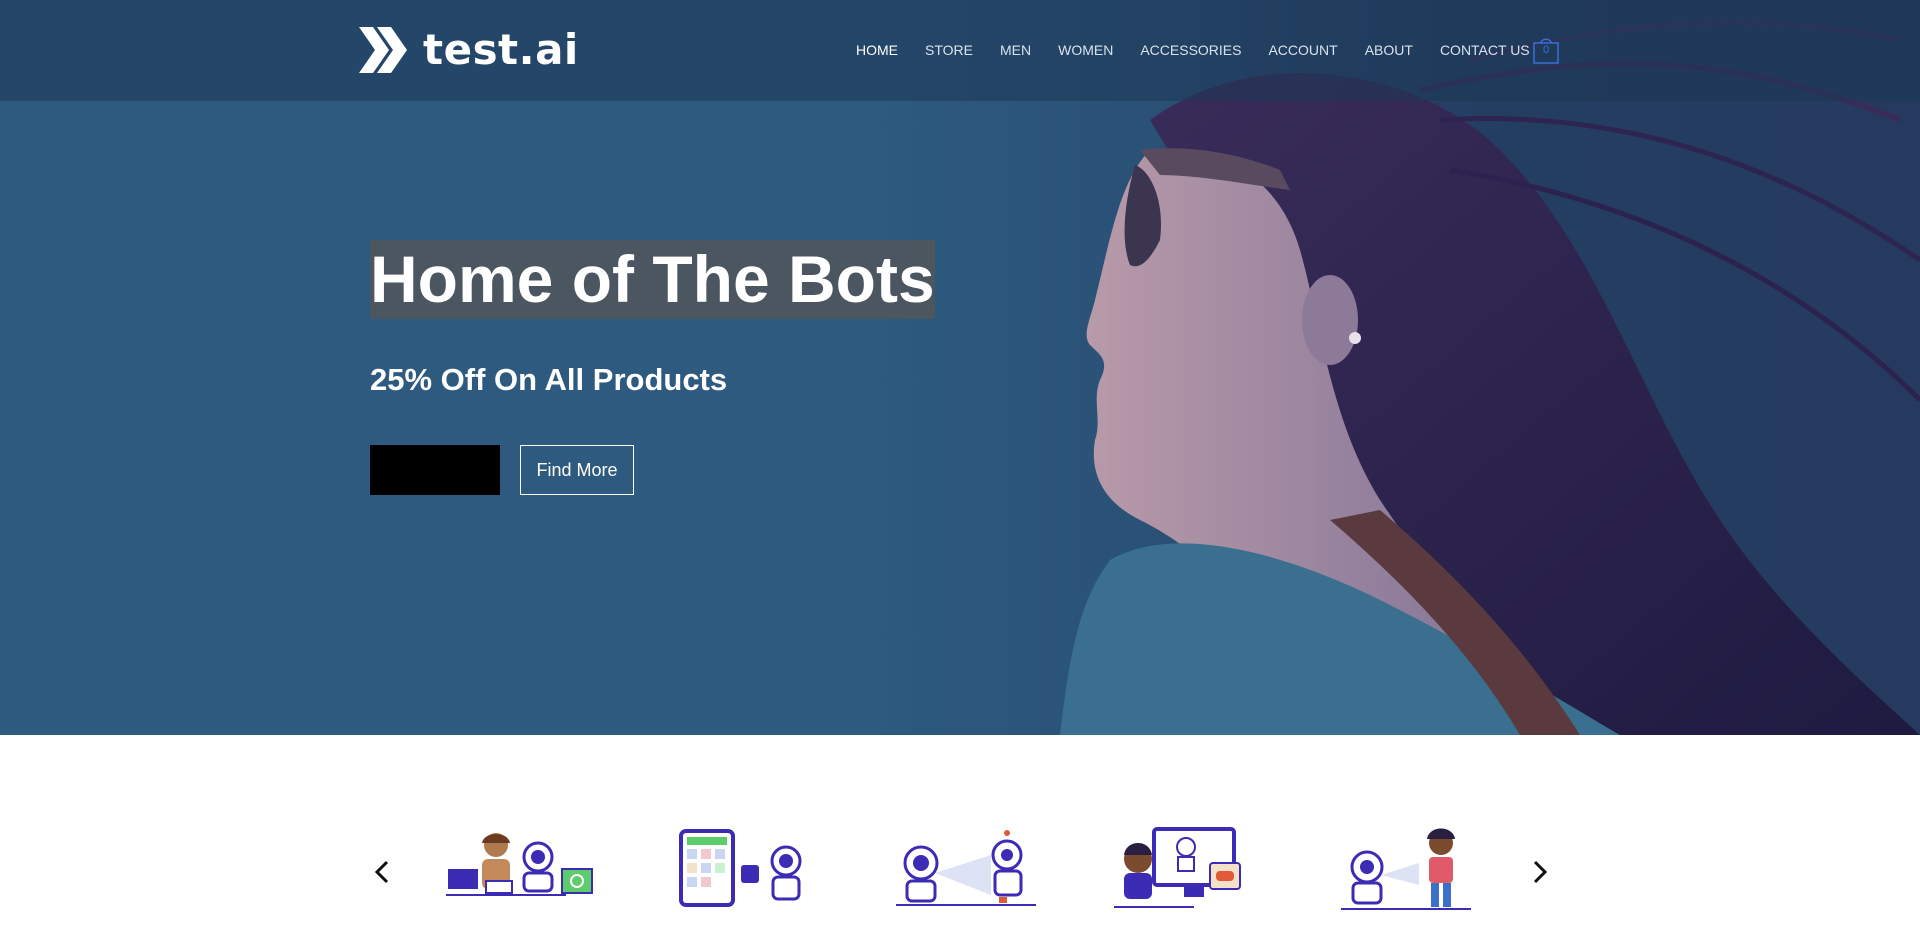 The width and height of the screenshot is (1920, 931). What do you see at coordinates (577, 470) in the screenshot?
I see `find-more-button: Find More` at bounding box center [577, 470].